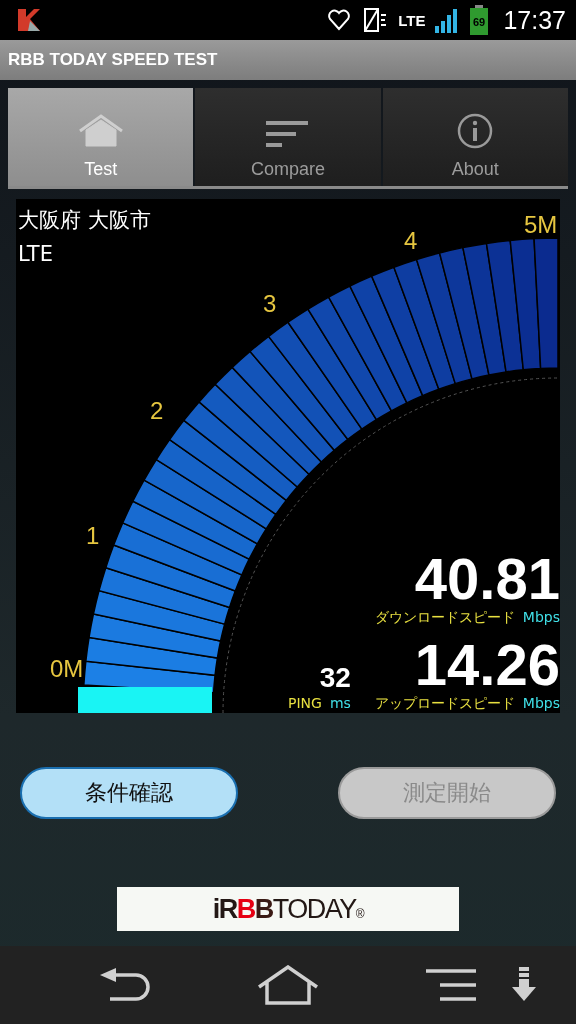  Describe the element at coordinates (270, 303) in the screenshot. I see `scale-label: 3` at that location.